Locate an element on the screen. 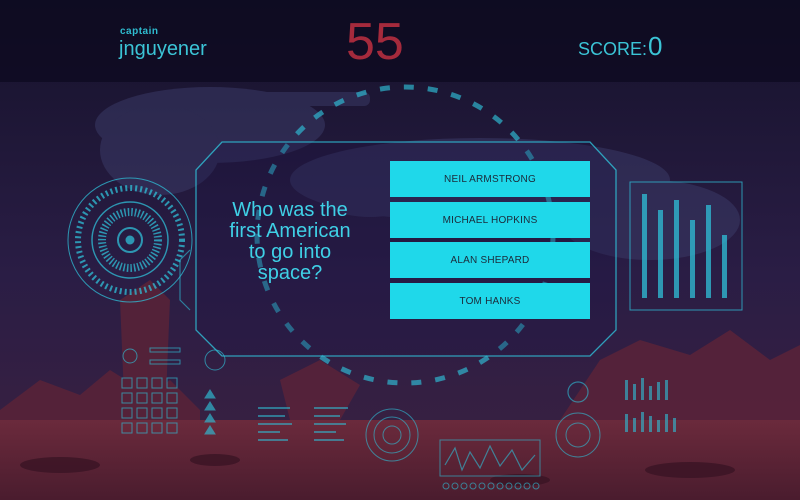  answer-button-3: ALAN SHEPARD is located at coordinates (490, 260).